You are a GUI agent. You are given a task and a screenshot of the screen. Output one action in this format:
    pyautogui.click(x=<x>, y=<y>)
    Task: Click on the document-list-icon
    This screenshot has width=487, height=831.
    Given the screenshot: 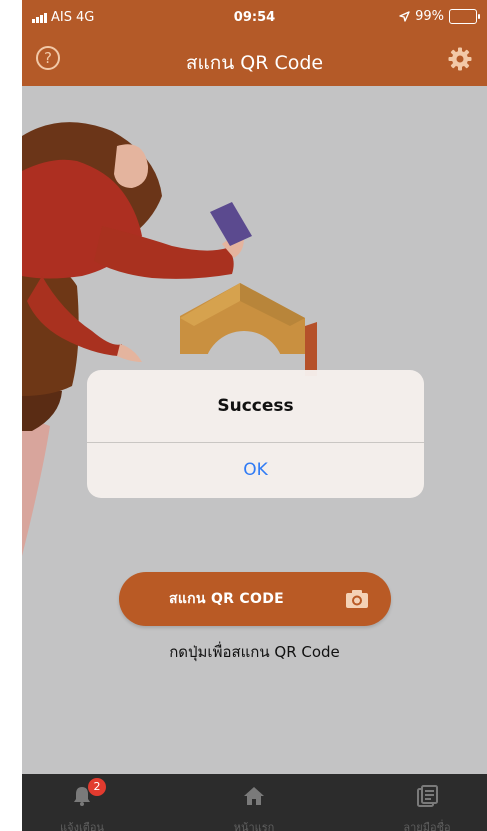 What is the action you would take?
    pyautogui.click(x=427, y=796)
    